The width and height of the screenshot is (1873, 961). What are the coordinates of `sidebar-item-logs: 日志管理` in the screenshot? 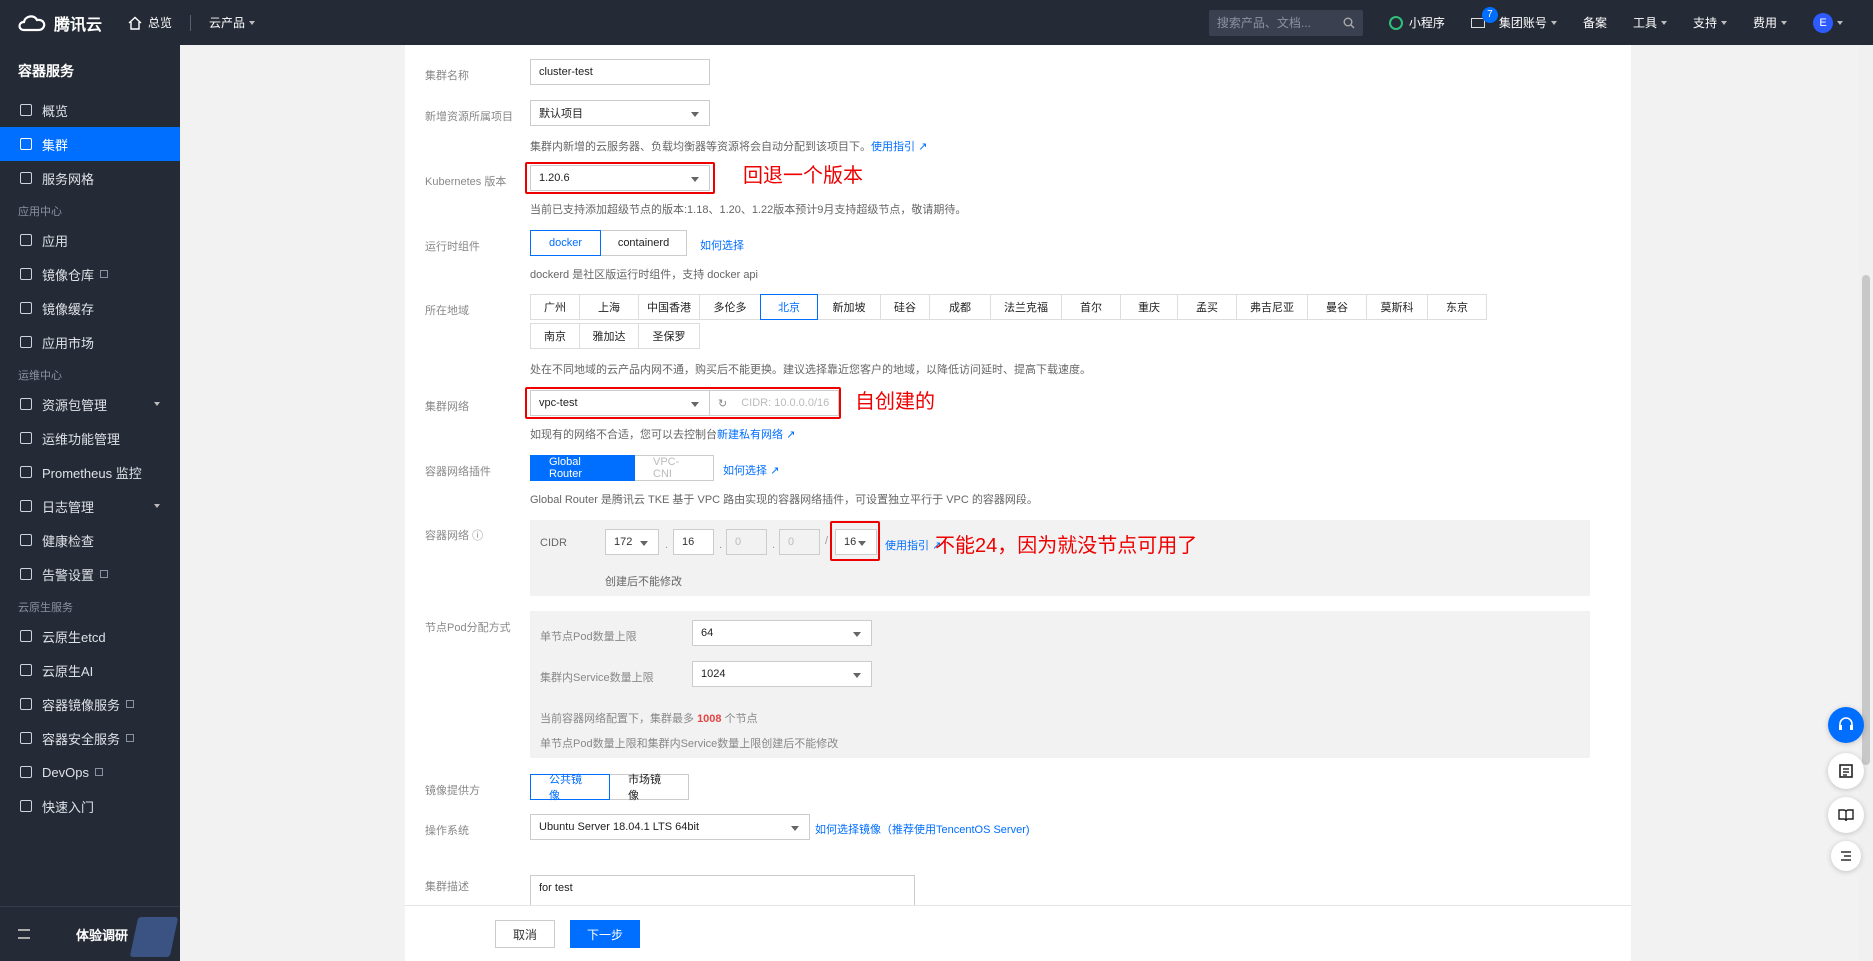 It's located at (90, 506).